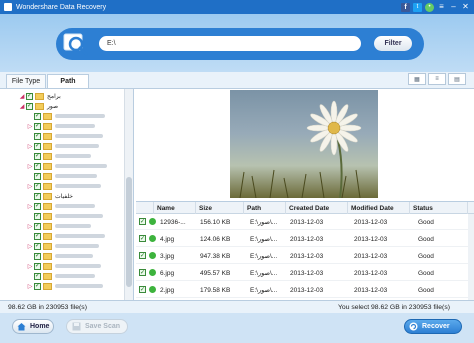  Describe the element at coordinates (426, 256) in the screenshot. I see `recovery-status: Good` at that location.